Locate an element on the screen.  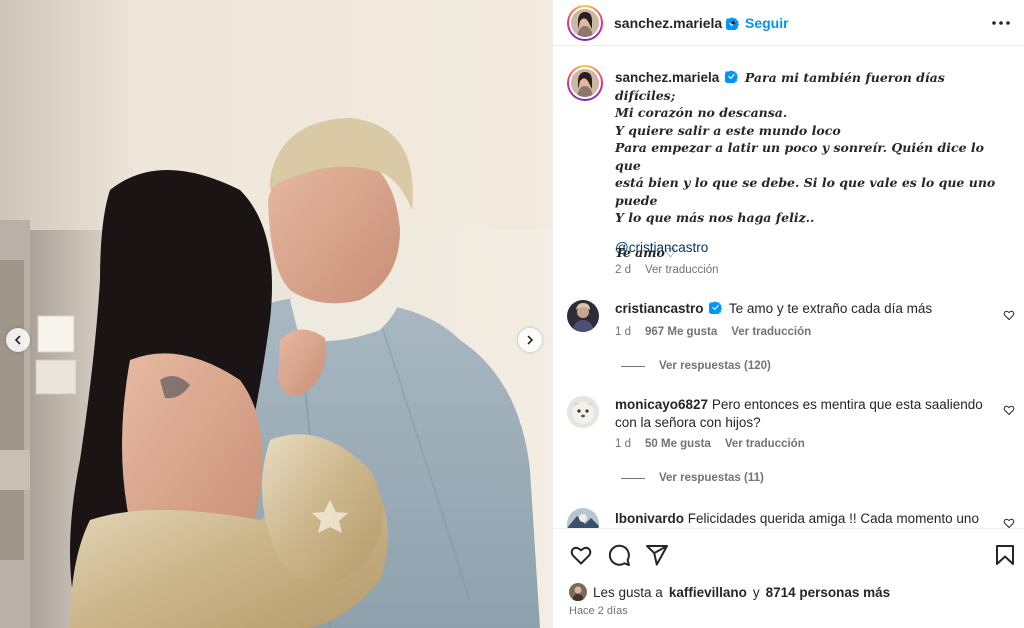
post-author: sanchez.mariela is located at coordinates (677, 23).